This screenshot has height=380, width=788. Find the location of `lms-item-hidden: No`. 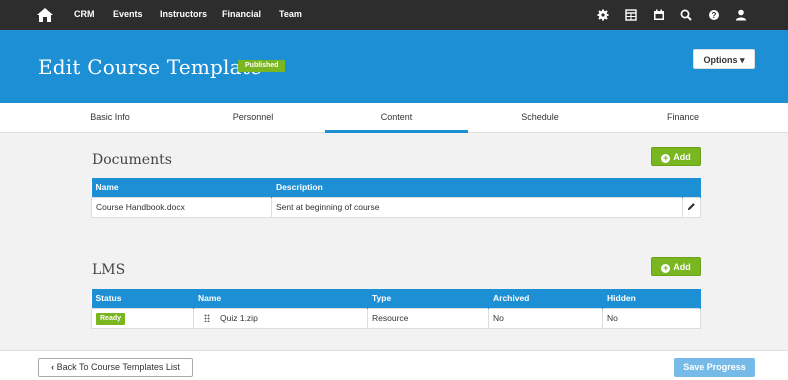

lms-item-hidden: No is located at coordinates (651, 318).